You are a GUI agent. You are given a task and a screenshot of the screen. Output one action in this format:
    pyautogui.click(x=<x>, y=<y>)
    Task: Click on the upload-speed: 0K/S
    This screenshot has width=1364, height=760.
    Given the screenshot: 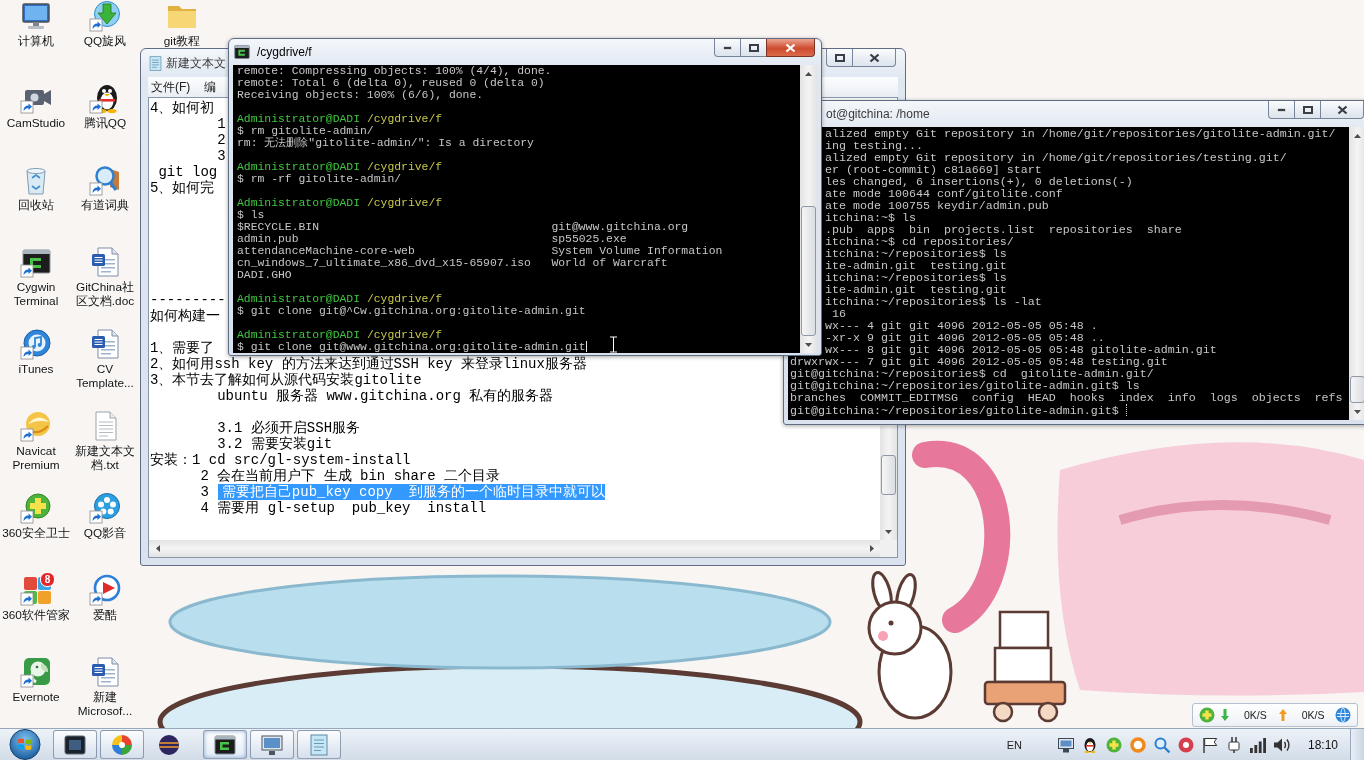 What is the action you would take?
    pyautogui.click(x=1313, y=715)
    